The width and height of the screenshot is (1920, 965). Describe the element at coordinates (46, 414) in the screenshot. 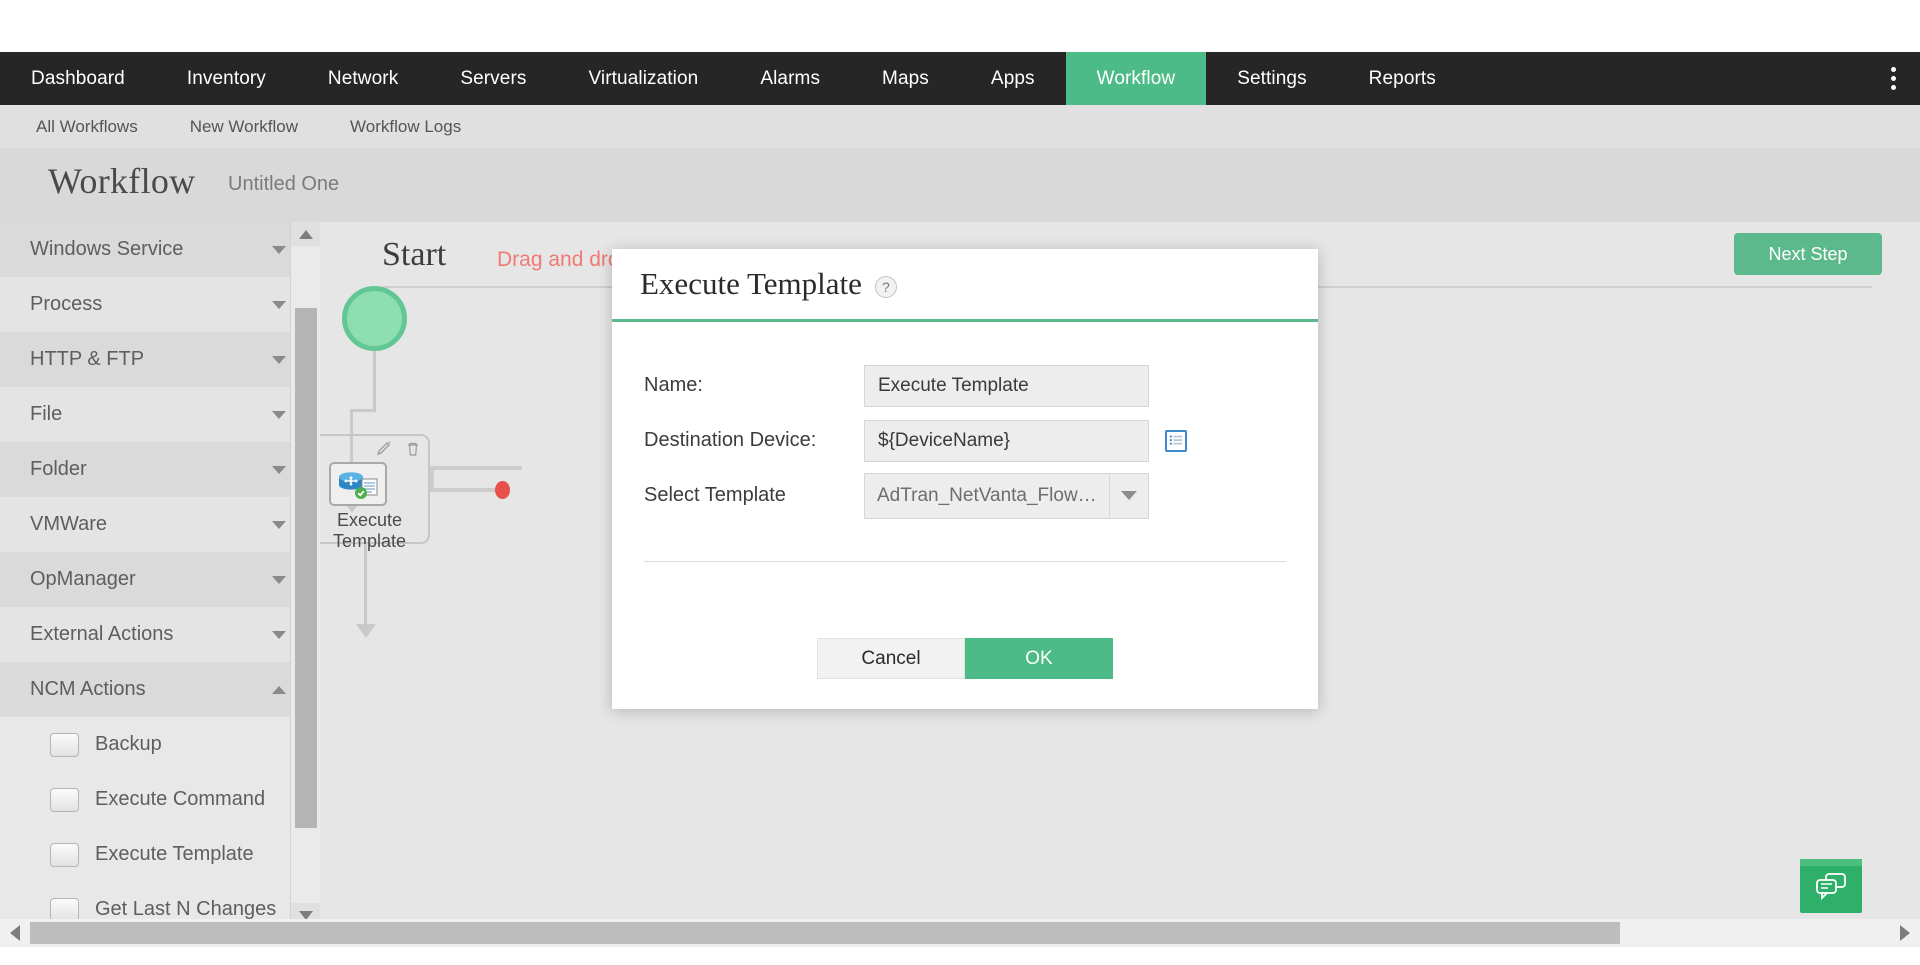

I see `sidebar-group-label: File` at that location.